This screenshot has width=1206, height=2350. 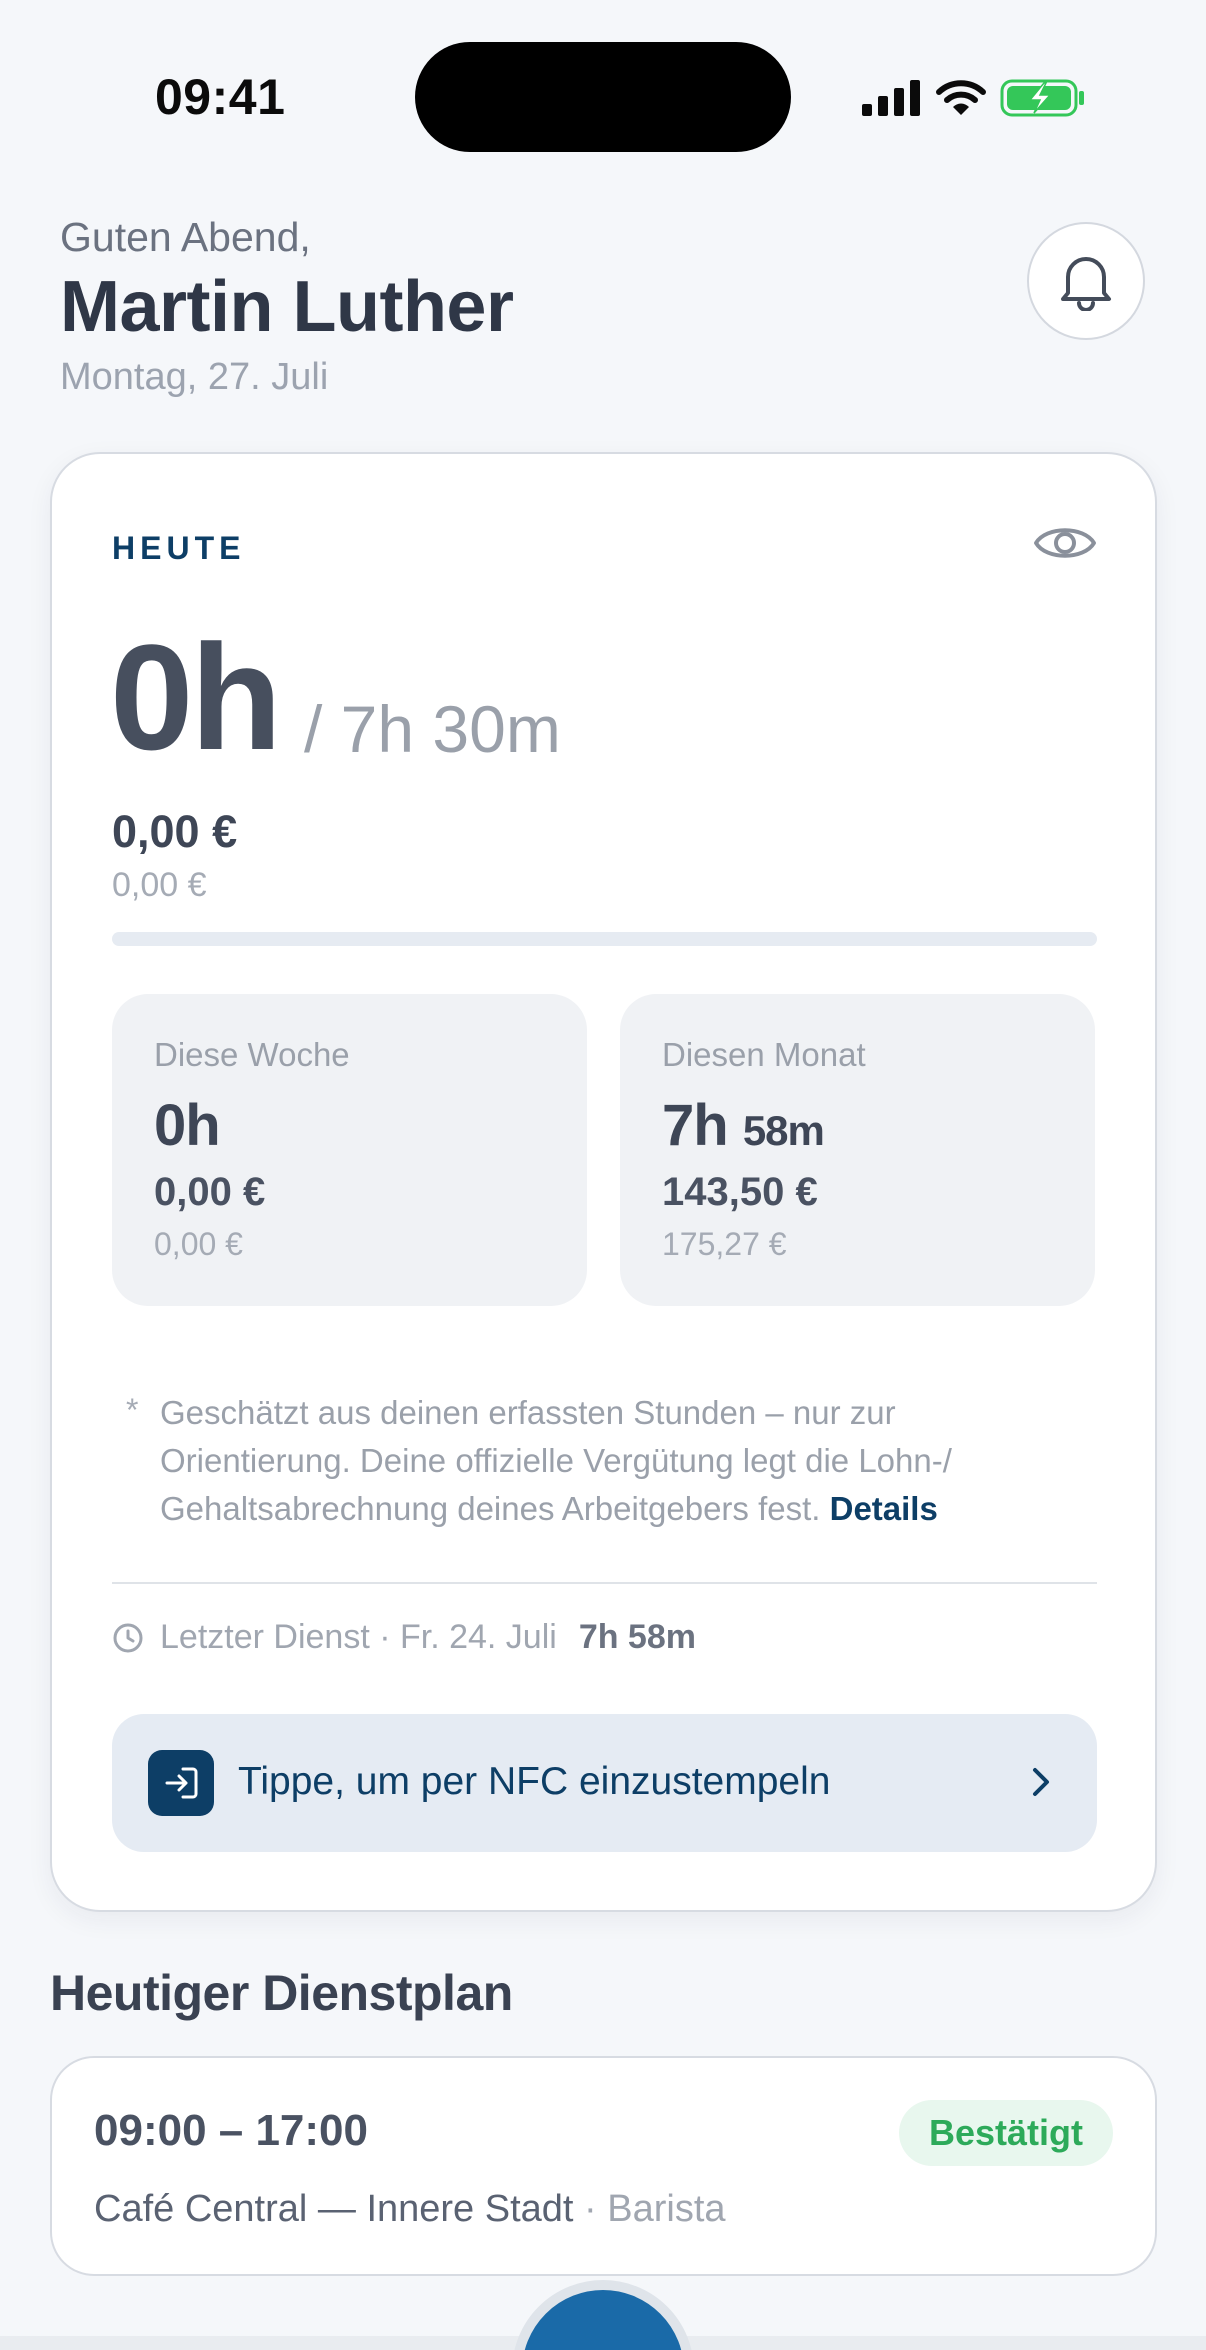 What do you see at coordinates (764, 1054) in the screenshot?
I see `month-title: Diesen Monat` at bounding box center [764, 1054].